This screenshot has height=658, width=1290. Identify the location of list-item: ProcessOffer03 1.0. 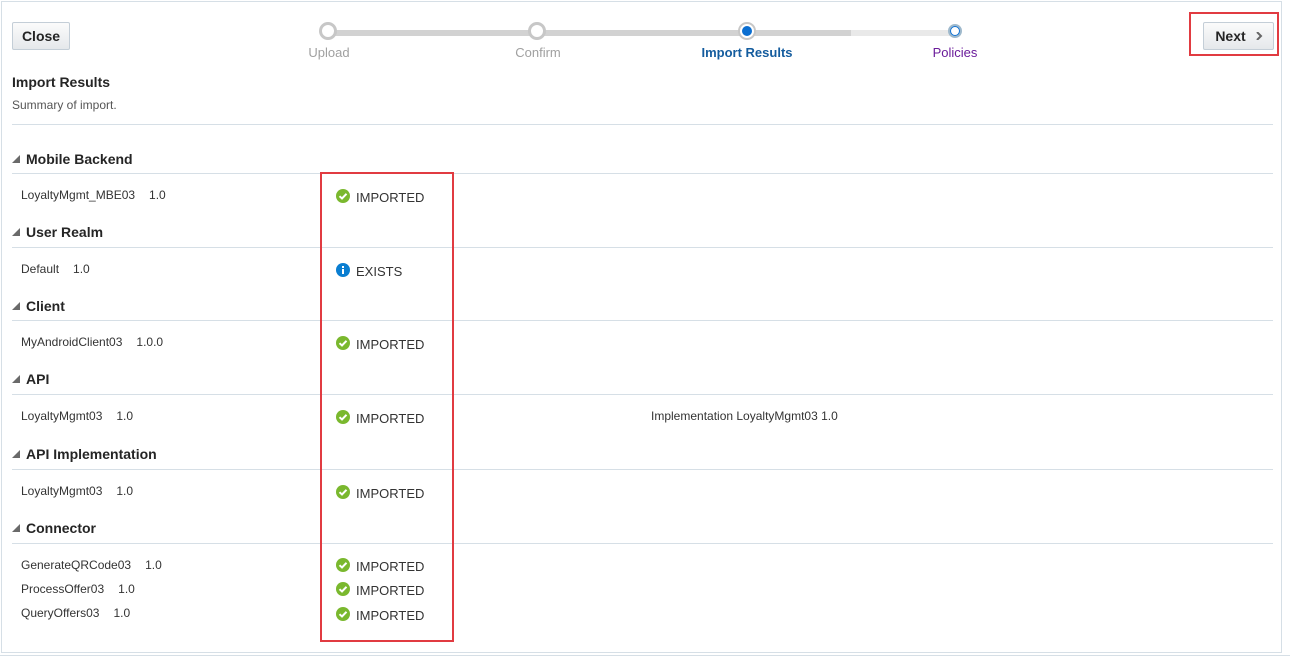
(78, 589).